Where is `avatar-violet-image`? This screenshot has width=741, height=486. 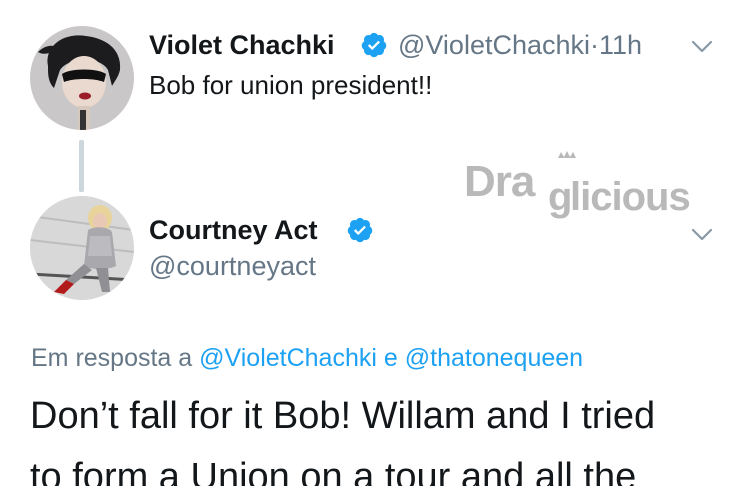 avatar-violet-image is located at coordinates (82, 78).